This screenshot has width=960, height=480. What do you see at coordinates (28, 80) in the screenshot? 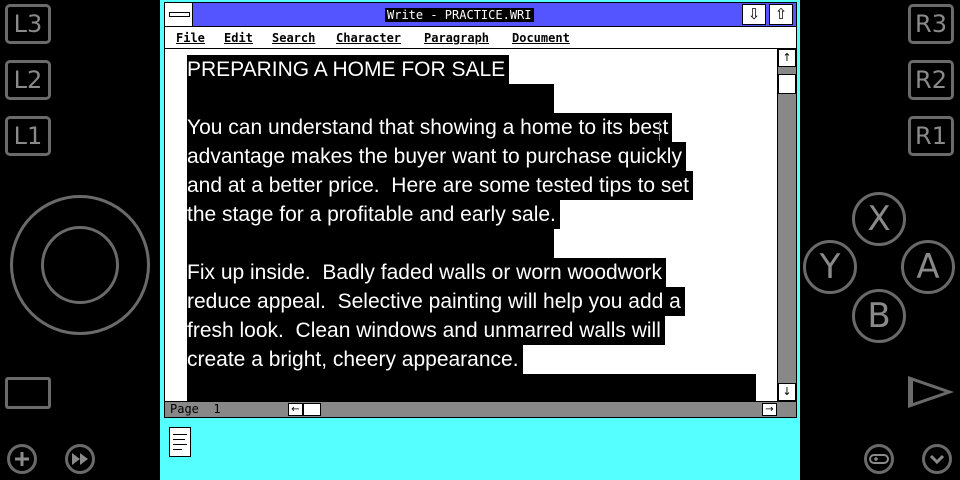
I see `l2-button: L2` at bounding box center [28, 80].